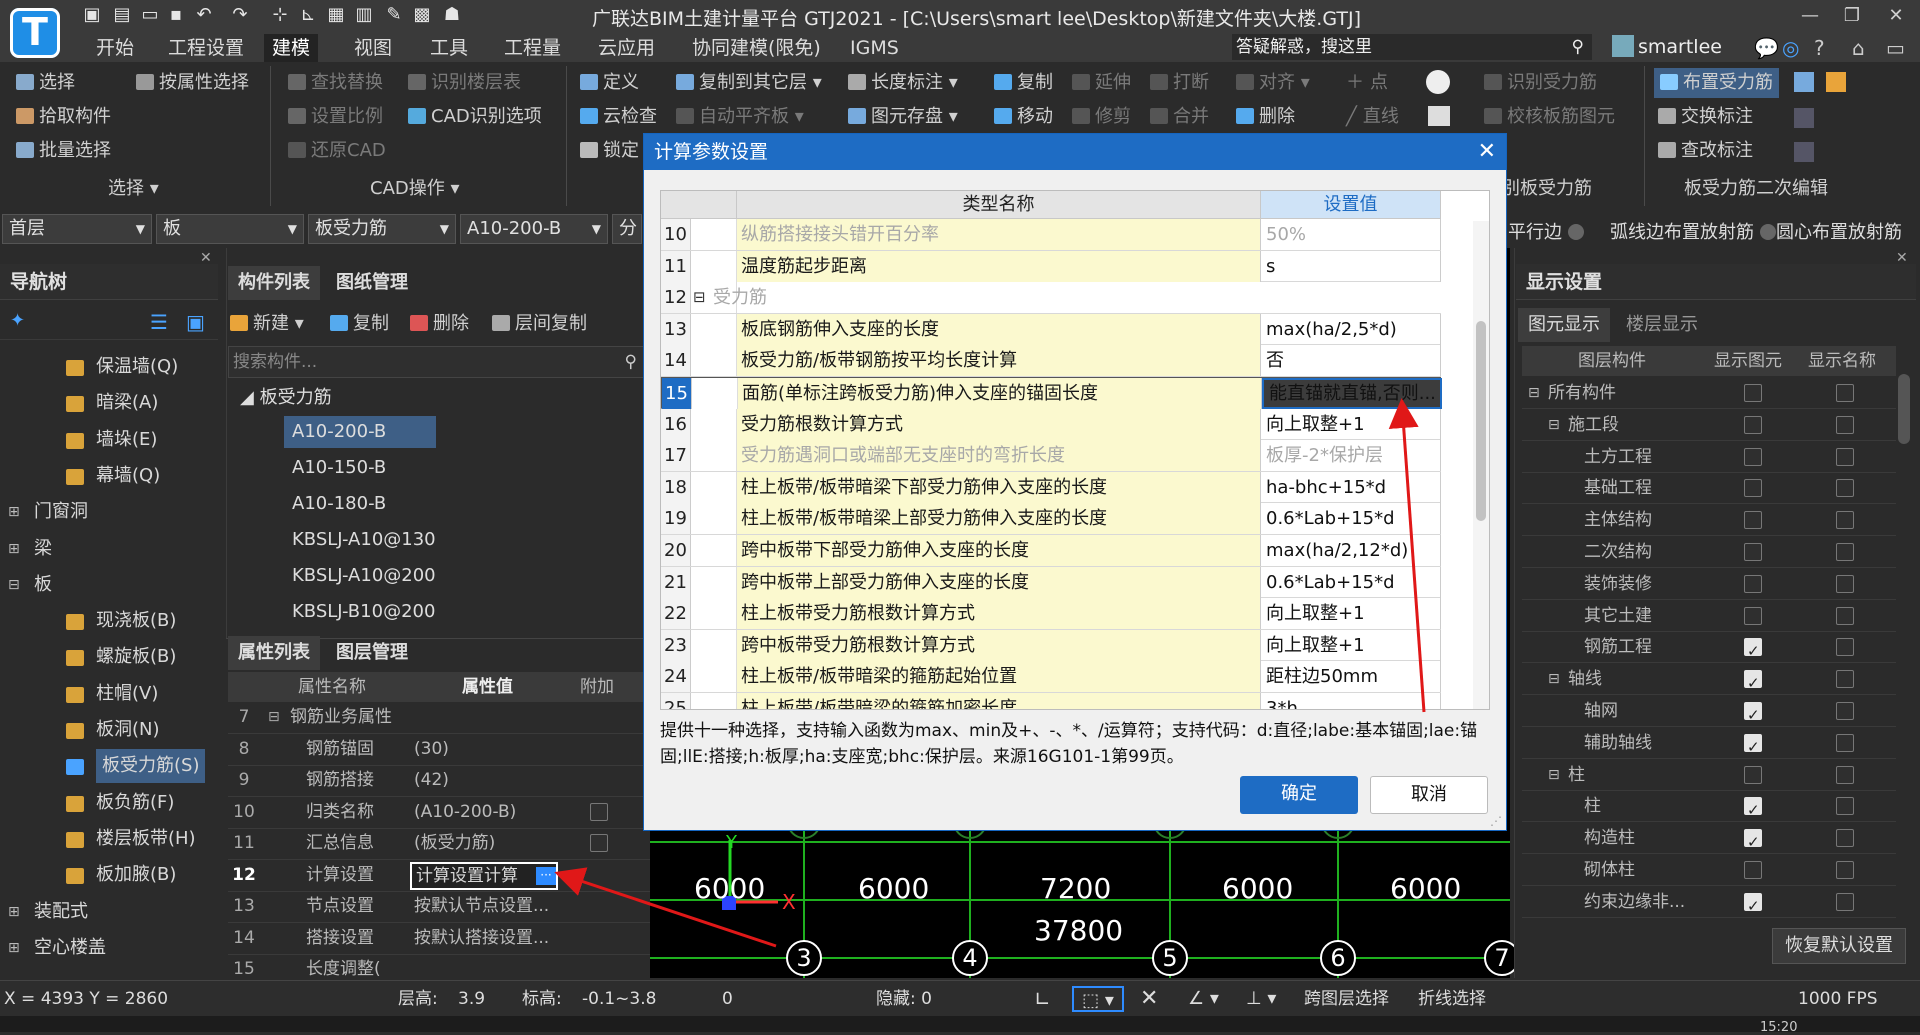 The image size is (1920, 1035). I want to click on display-row: ⊟ 轴线, so click(1709, 681).